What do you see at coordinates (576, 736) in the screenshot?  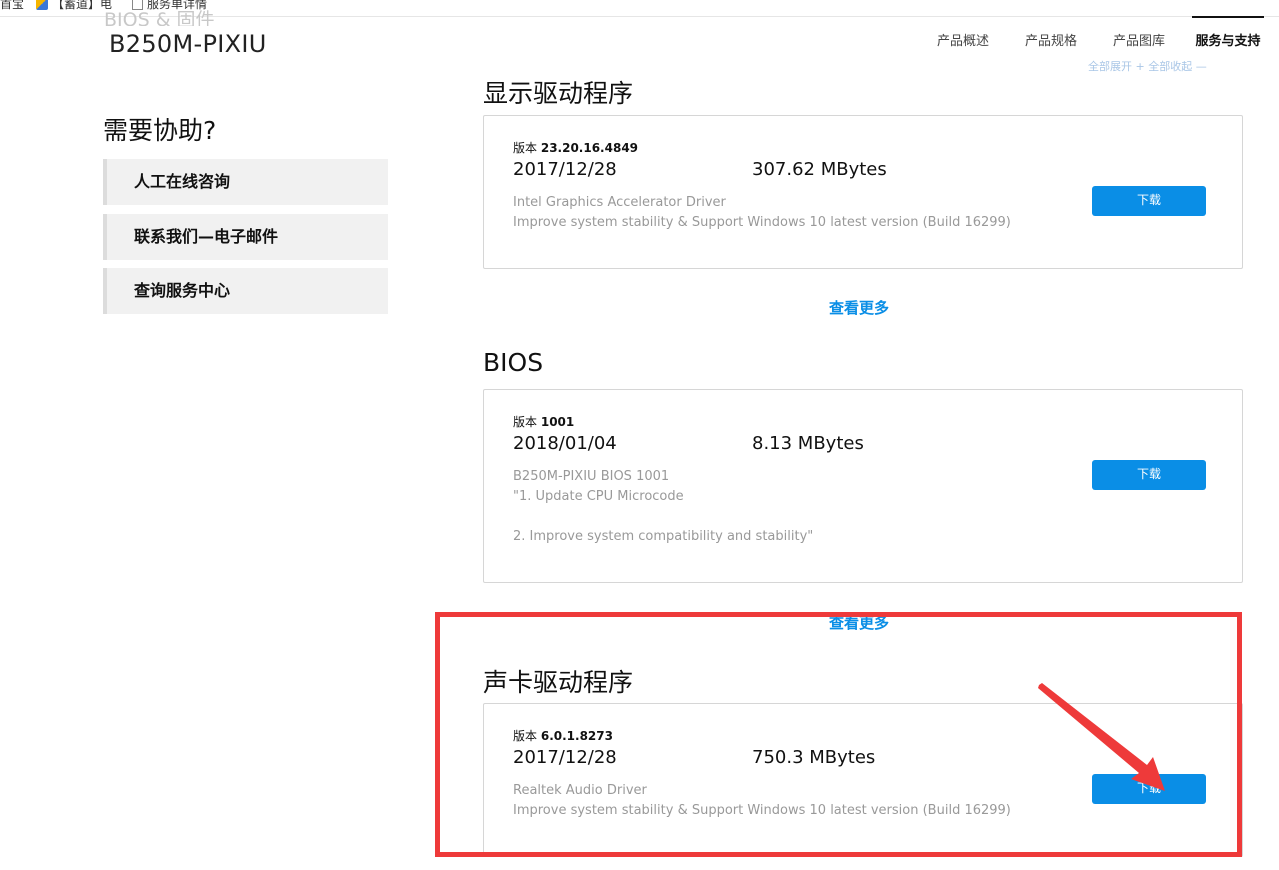 I see `version-number: 6.0.1.8273` at bounding box center [576, 736].